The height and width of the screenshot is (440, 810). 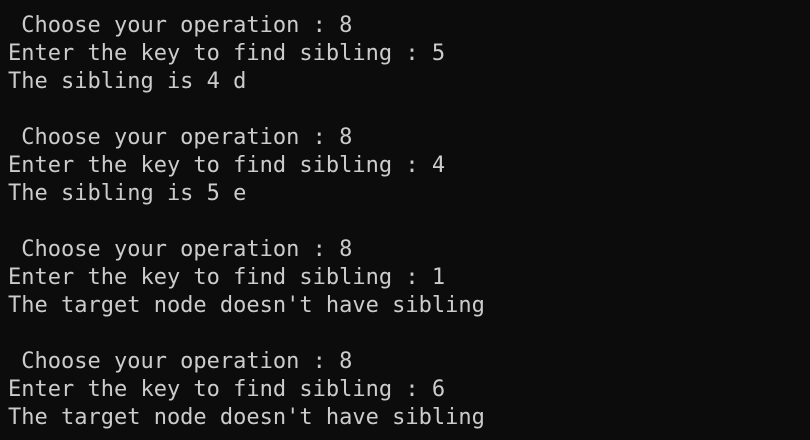 What do you see at coordinates (227, 53) in the screenshot?
I see `key-input-line: Enter the key to find sibling : 5` at bounding box center [227, 53].